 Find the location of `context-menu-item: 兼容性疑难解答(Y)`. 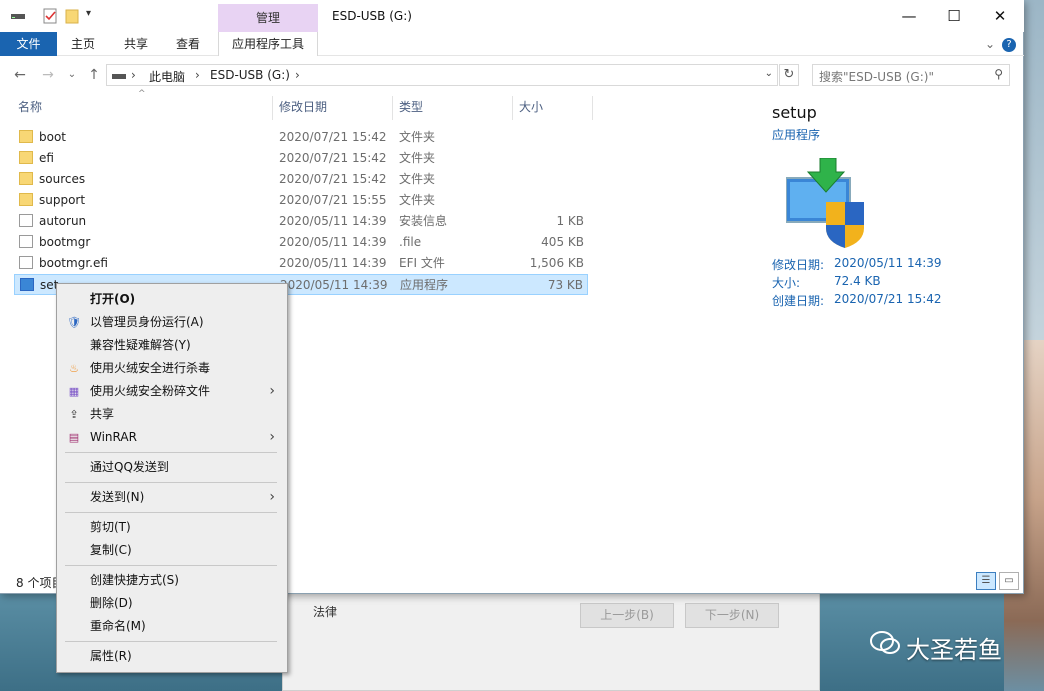

context-menu-item: 兼容性疑难解答(Y) is located at coordinates (172, 345).